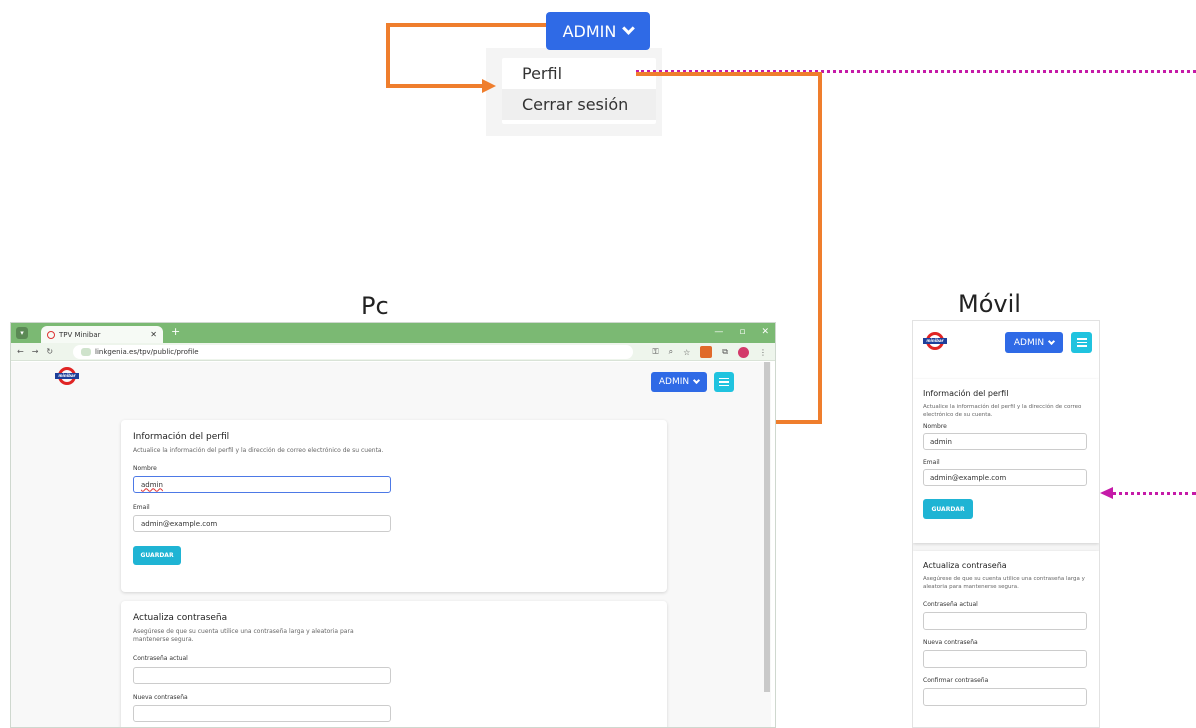 Image resolution: width=1196 pixels, height=728 pixels. What do you see at coordinates (743, 352) in the screenshot?
I see `profile-avatar-icon` at bounding box center [743, 352].